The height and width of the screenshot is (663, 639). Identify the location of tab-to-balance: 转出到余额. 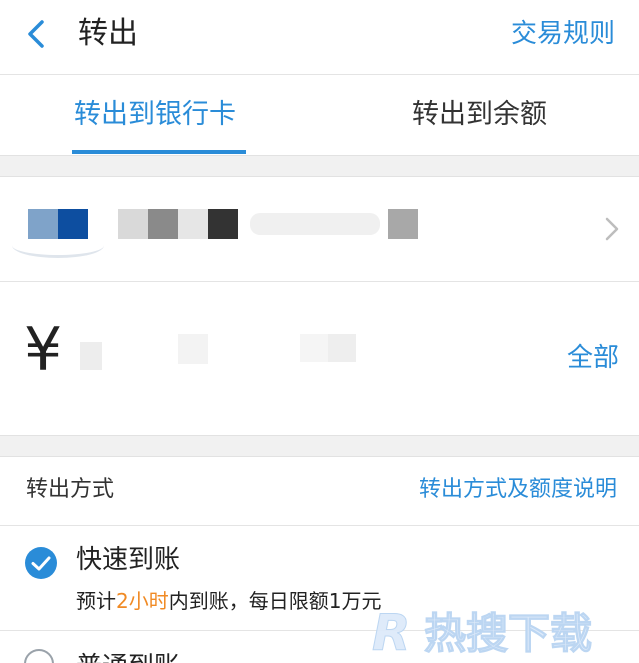
(479, 115).